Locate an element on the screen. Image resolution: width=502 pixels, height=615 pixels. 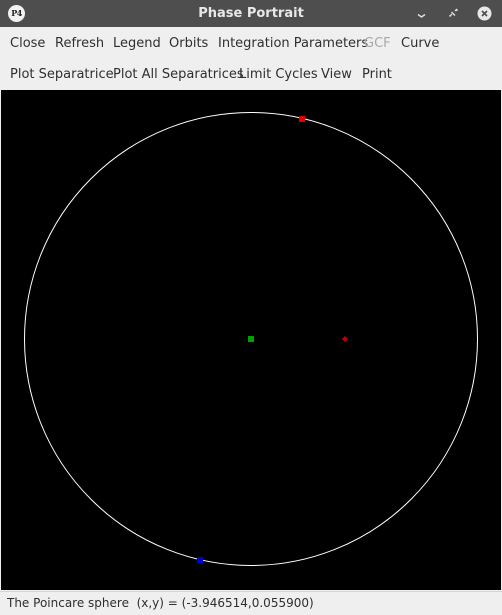
close-button: Close is located at coordinates (27, 43).